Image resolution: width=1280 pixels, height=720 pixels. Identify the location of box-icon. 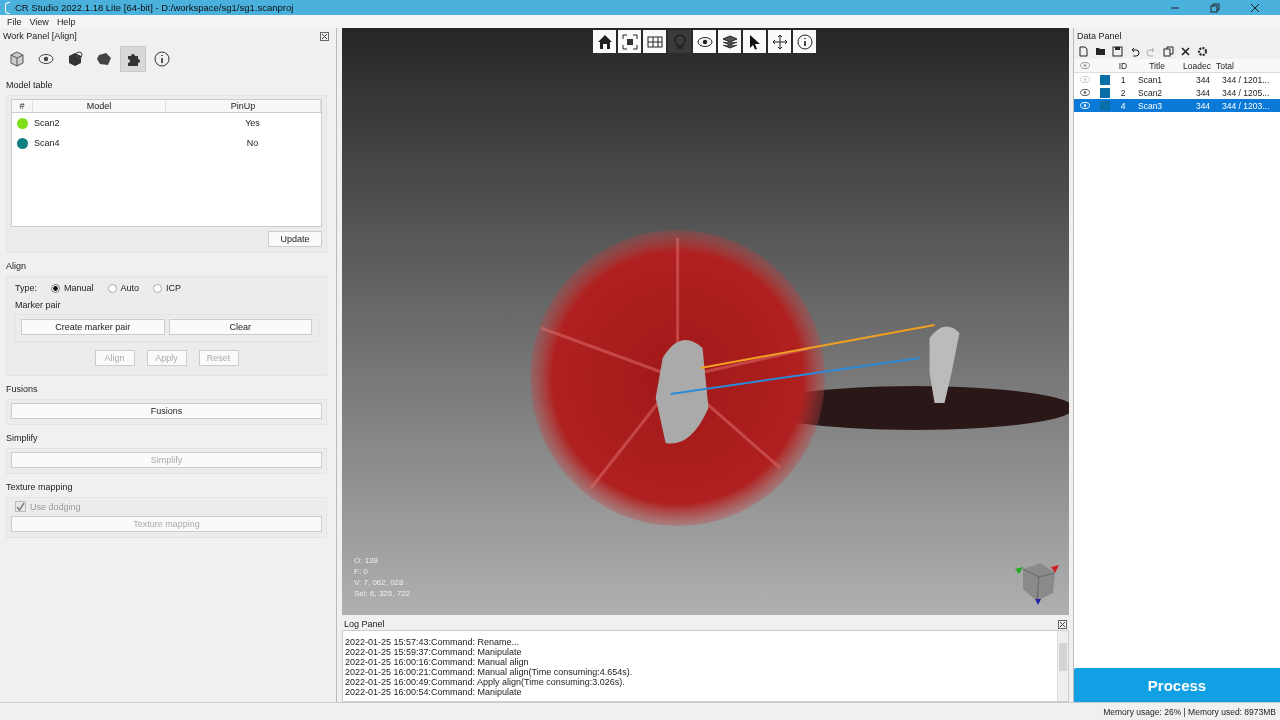
(75, 59).